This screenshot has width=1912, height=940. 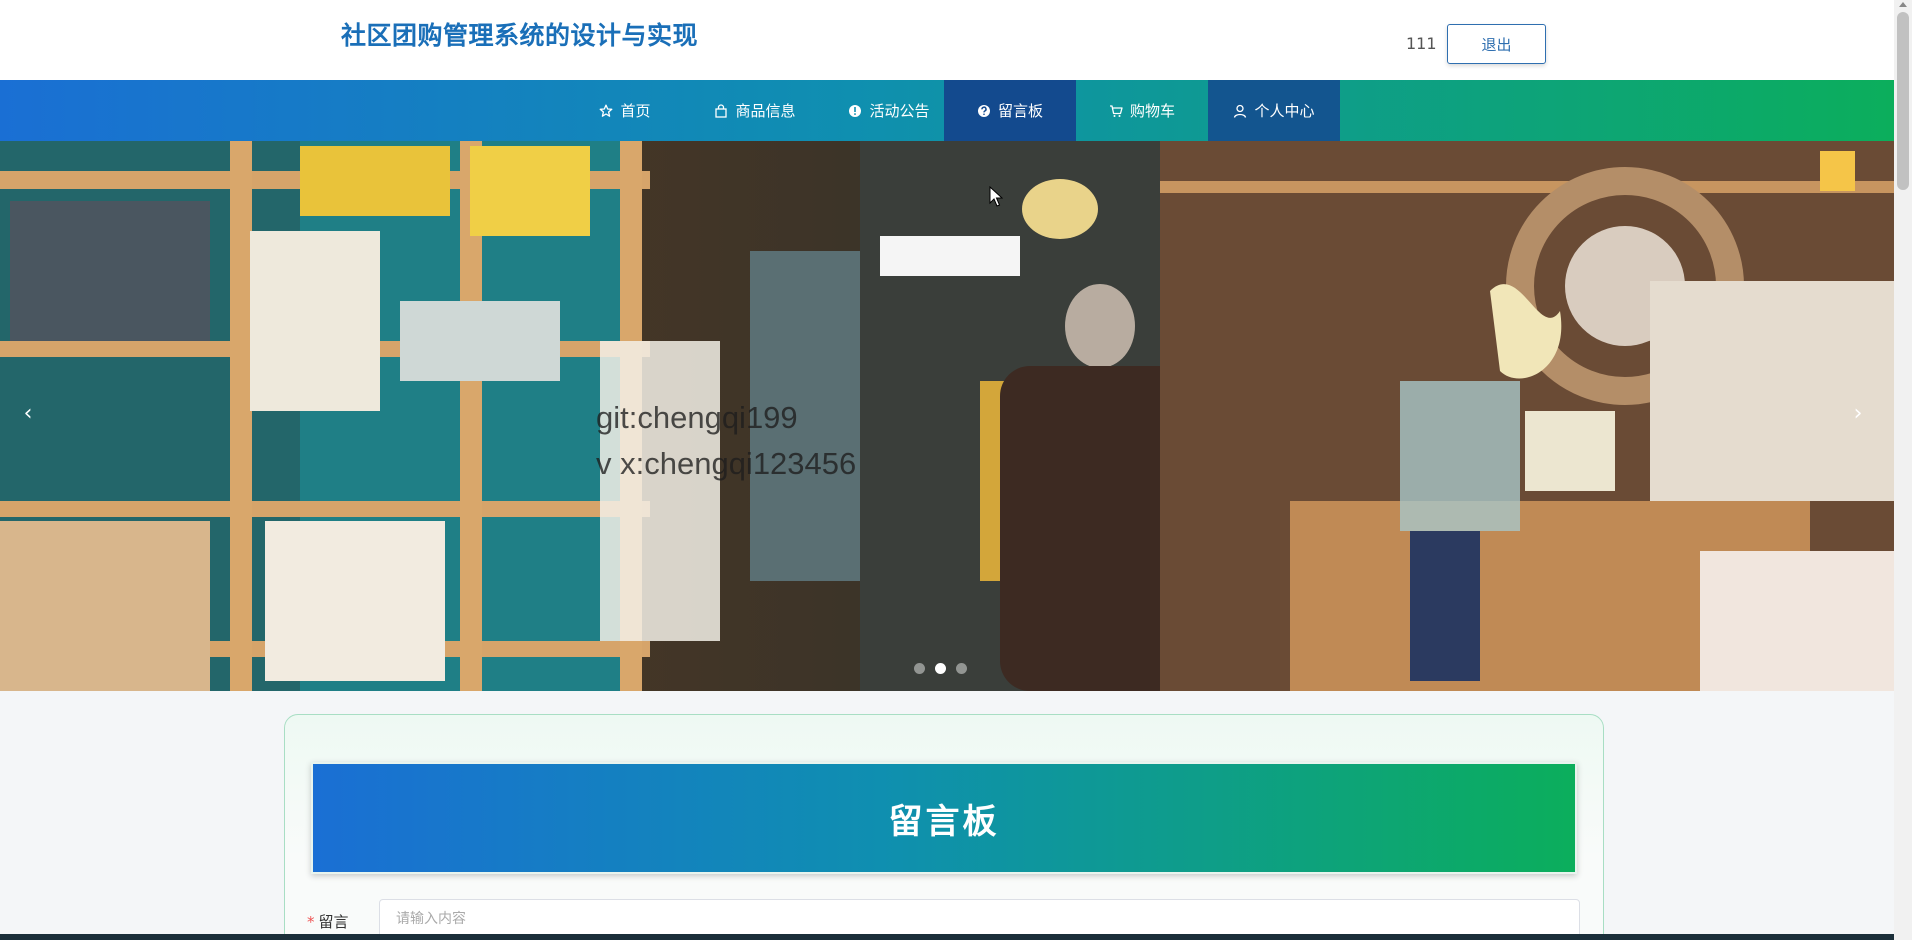 What do you see at coordinates (996, 196) in the screenshot?
I see `mouse-cursor-icon` at bounding box center [996, 196].